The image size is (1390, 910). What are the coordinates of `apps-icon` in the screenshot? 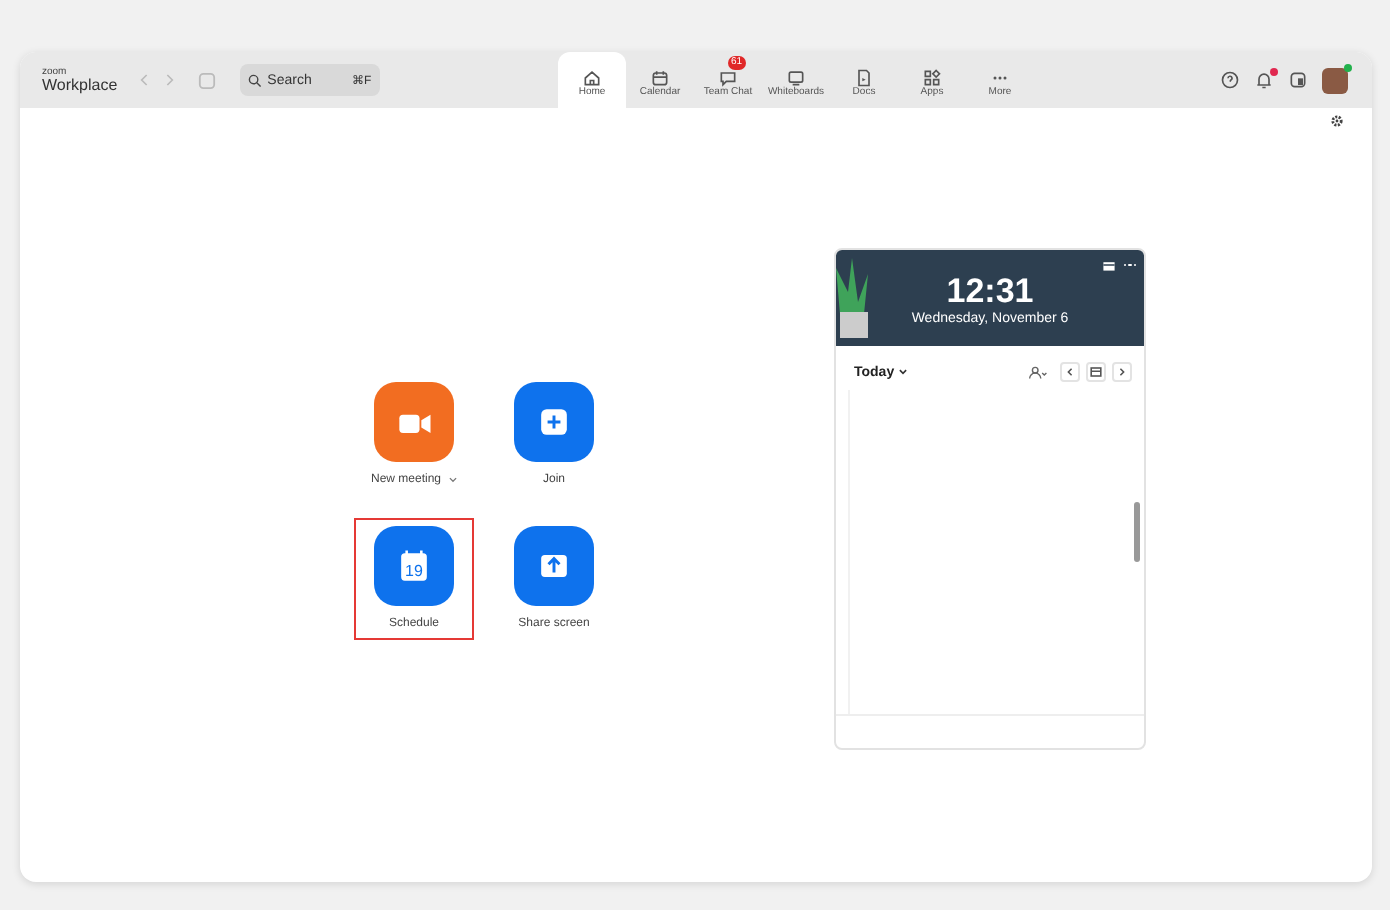 It's located at (932, 78).